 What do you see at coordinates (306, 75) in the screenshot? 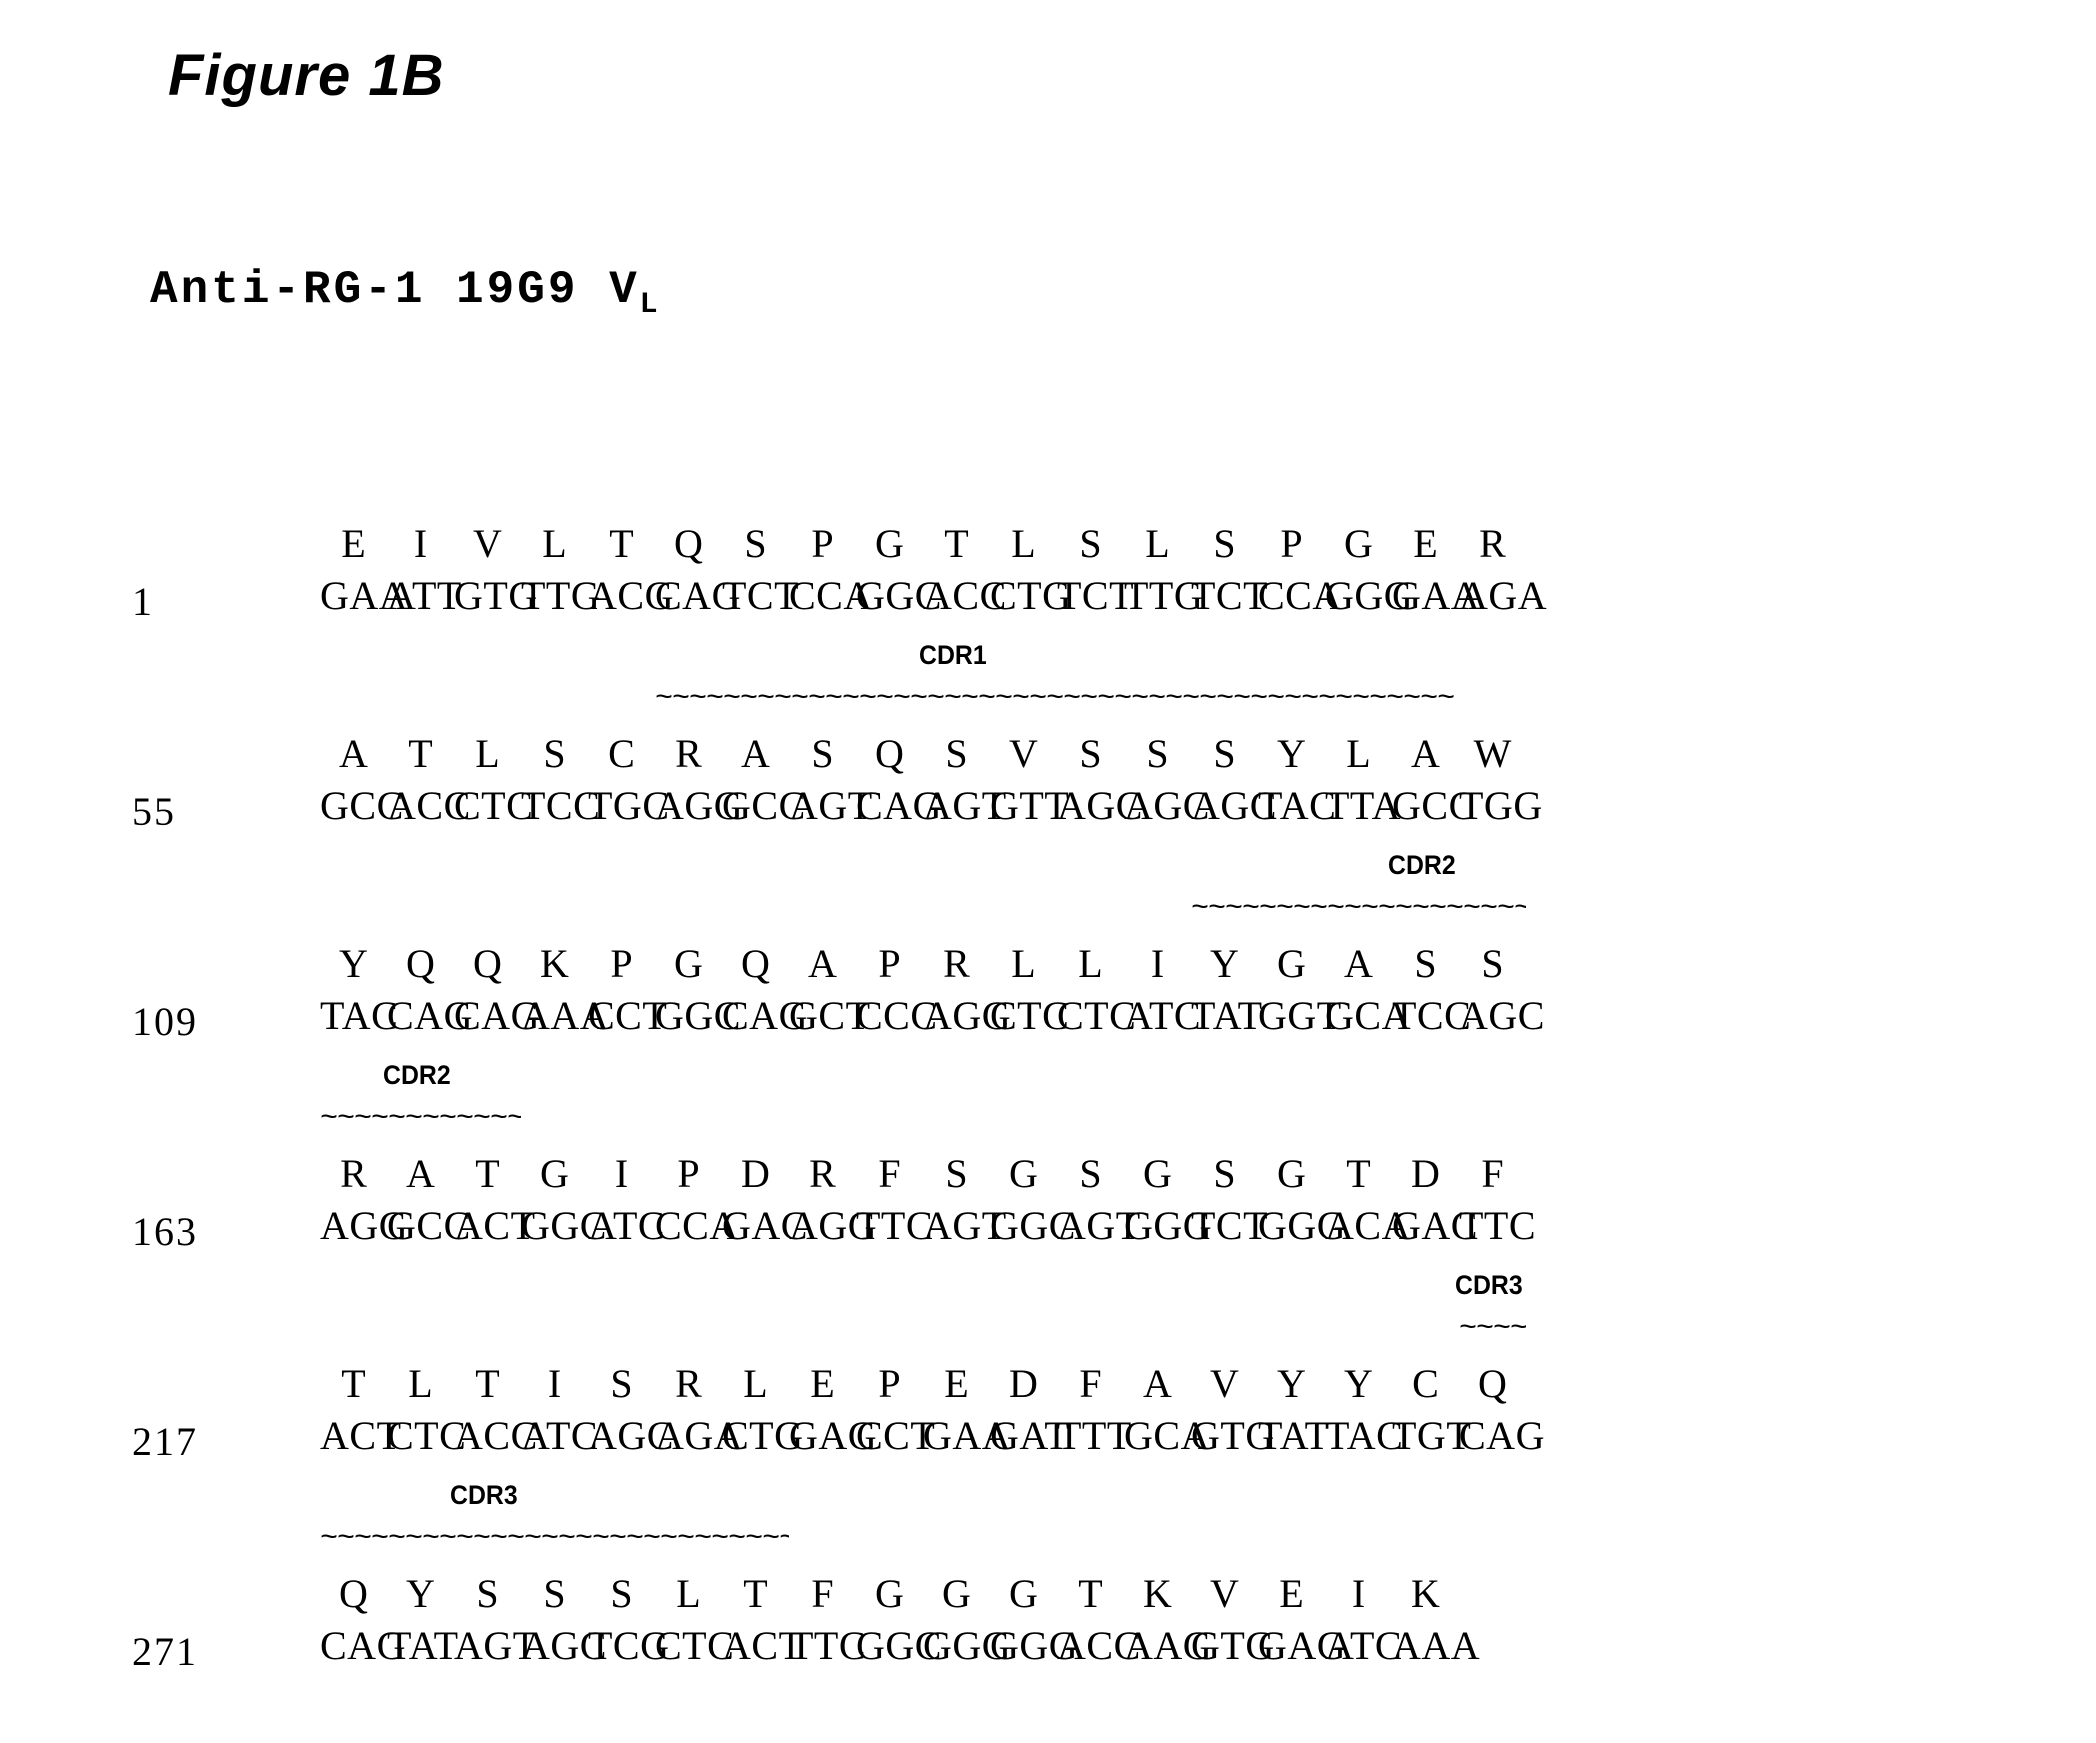
I see `figure-title: Figure 1B` at bounding box center [306, 75].